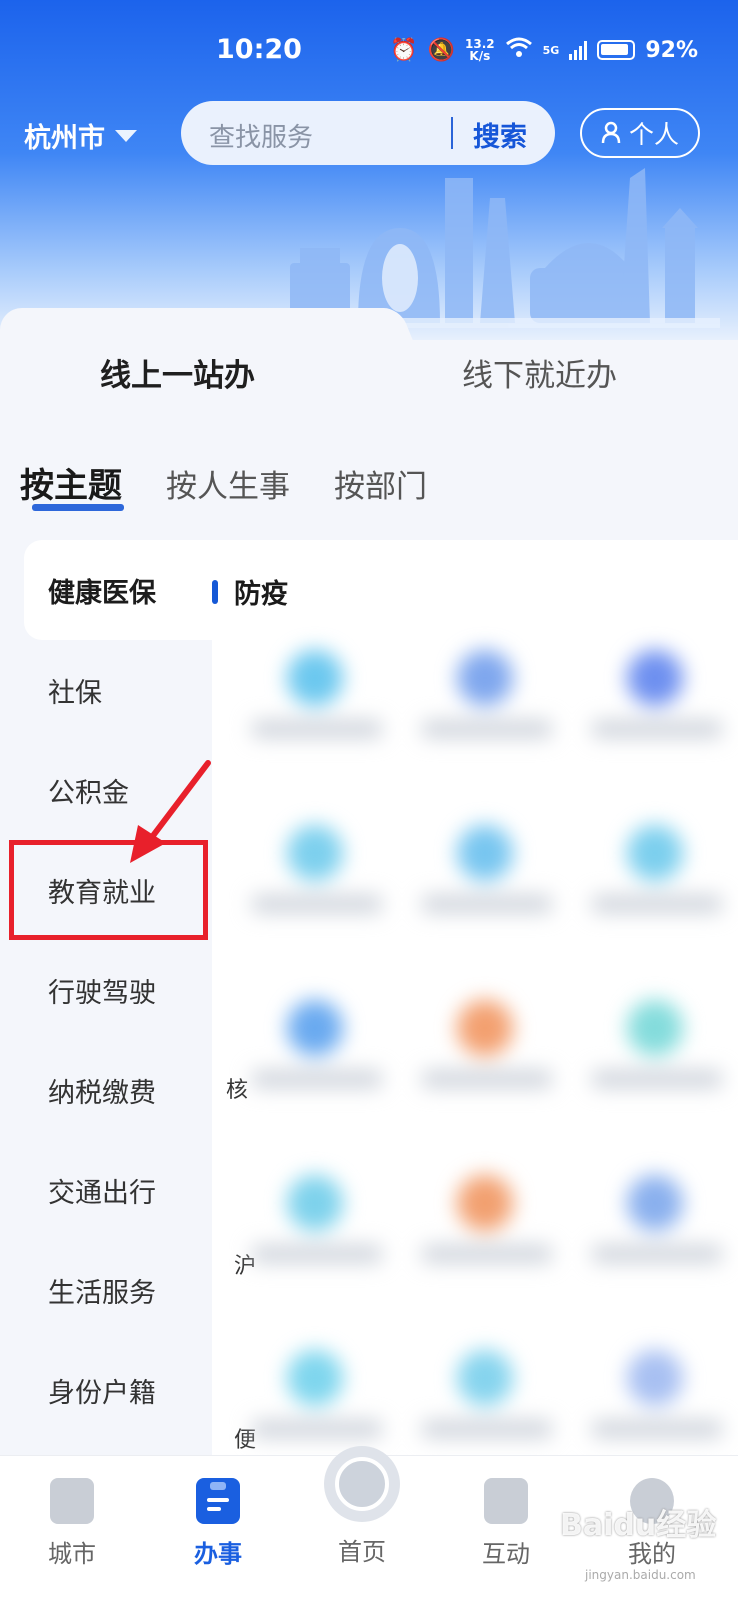 The height and width of the screenshot is (1600, 738). Describe the element at coordinates (640, 1575) in the screenshot. I see `watermark-url: jingyan.baidu.com` at that location.